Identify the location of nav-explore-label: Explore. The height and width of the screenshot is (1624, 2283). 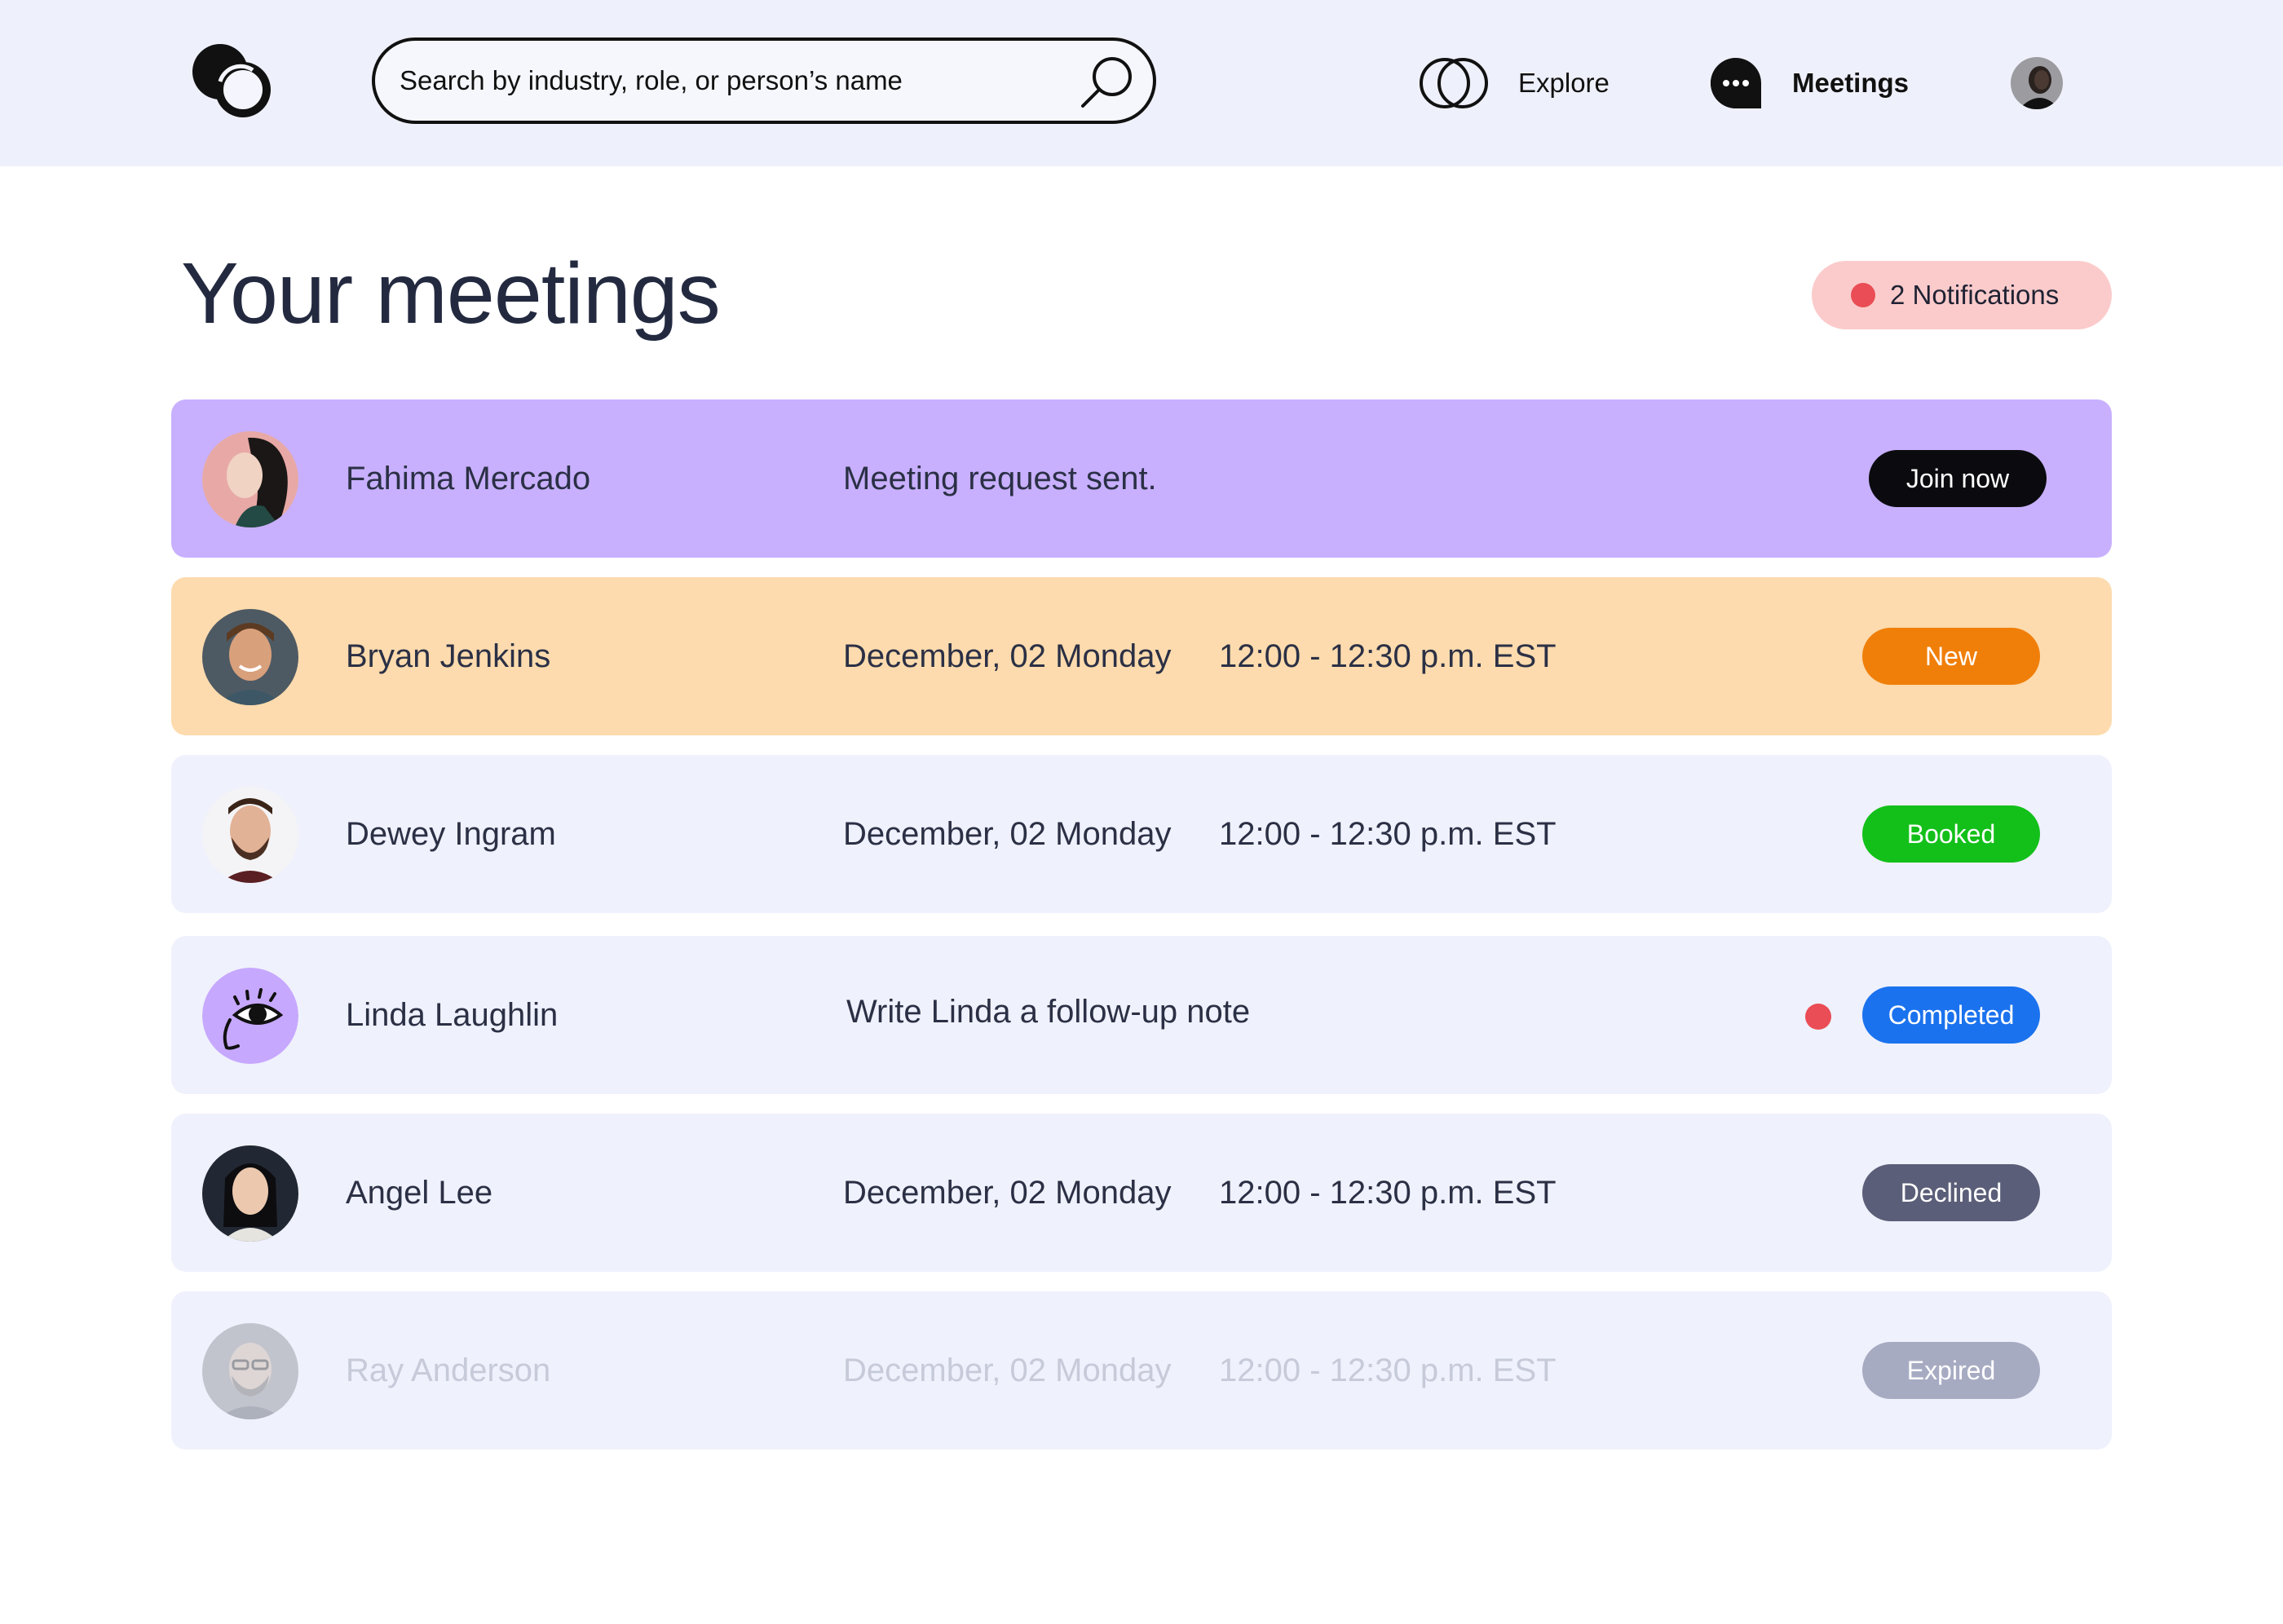
(1564, 83).